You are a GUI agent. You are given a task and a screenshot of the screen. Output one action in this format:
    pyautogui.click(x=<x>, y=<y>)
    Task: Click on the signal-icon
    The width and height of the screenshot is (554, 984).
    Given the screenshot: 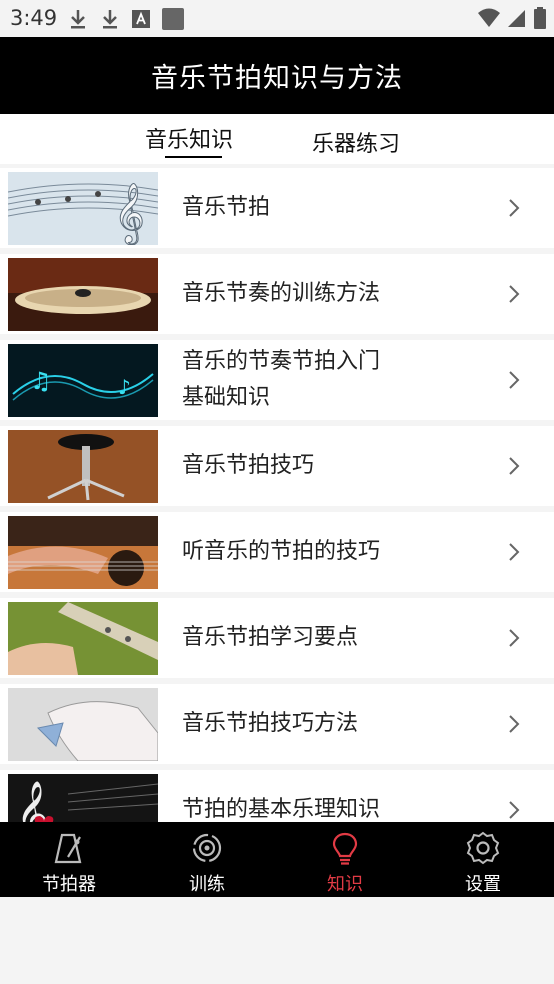 What is the action you would take?
    pyautogui.click(x=516, y=18)
    